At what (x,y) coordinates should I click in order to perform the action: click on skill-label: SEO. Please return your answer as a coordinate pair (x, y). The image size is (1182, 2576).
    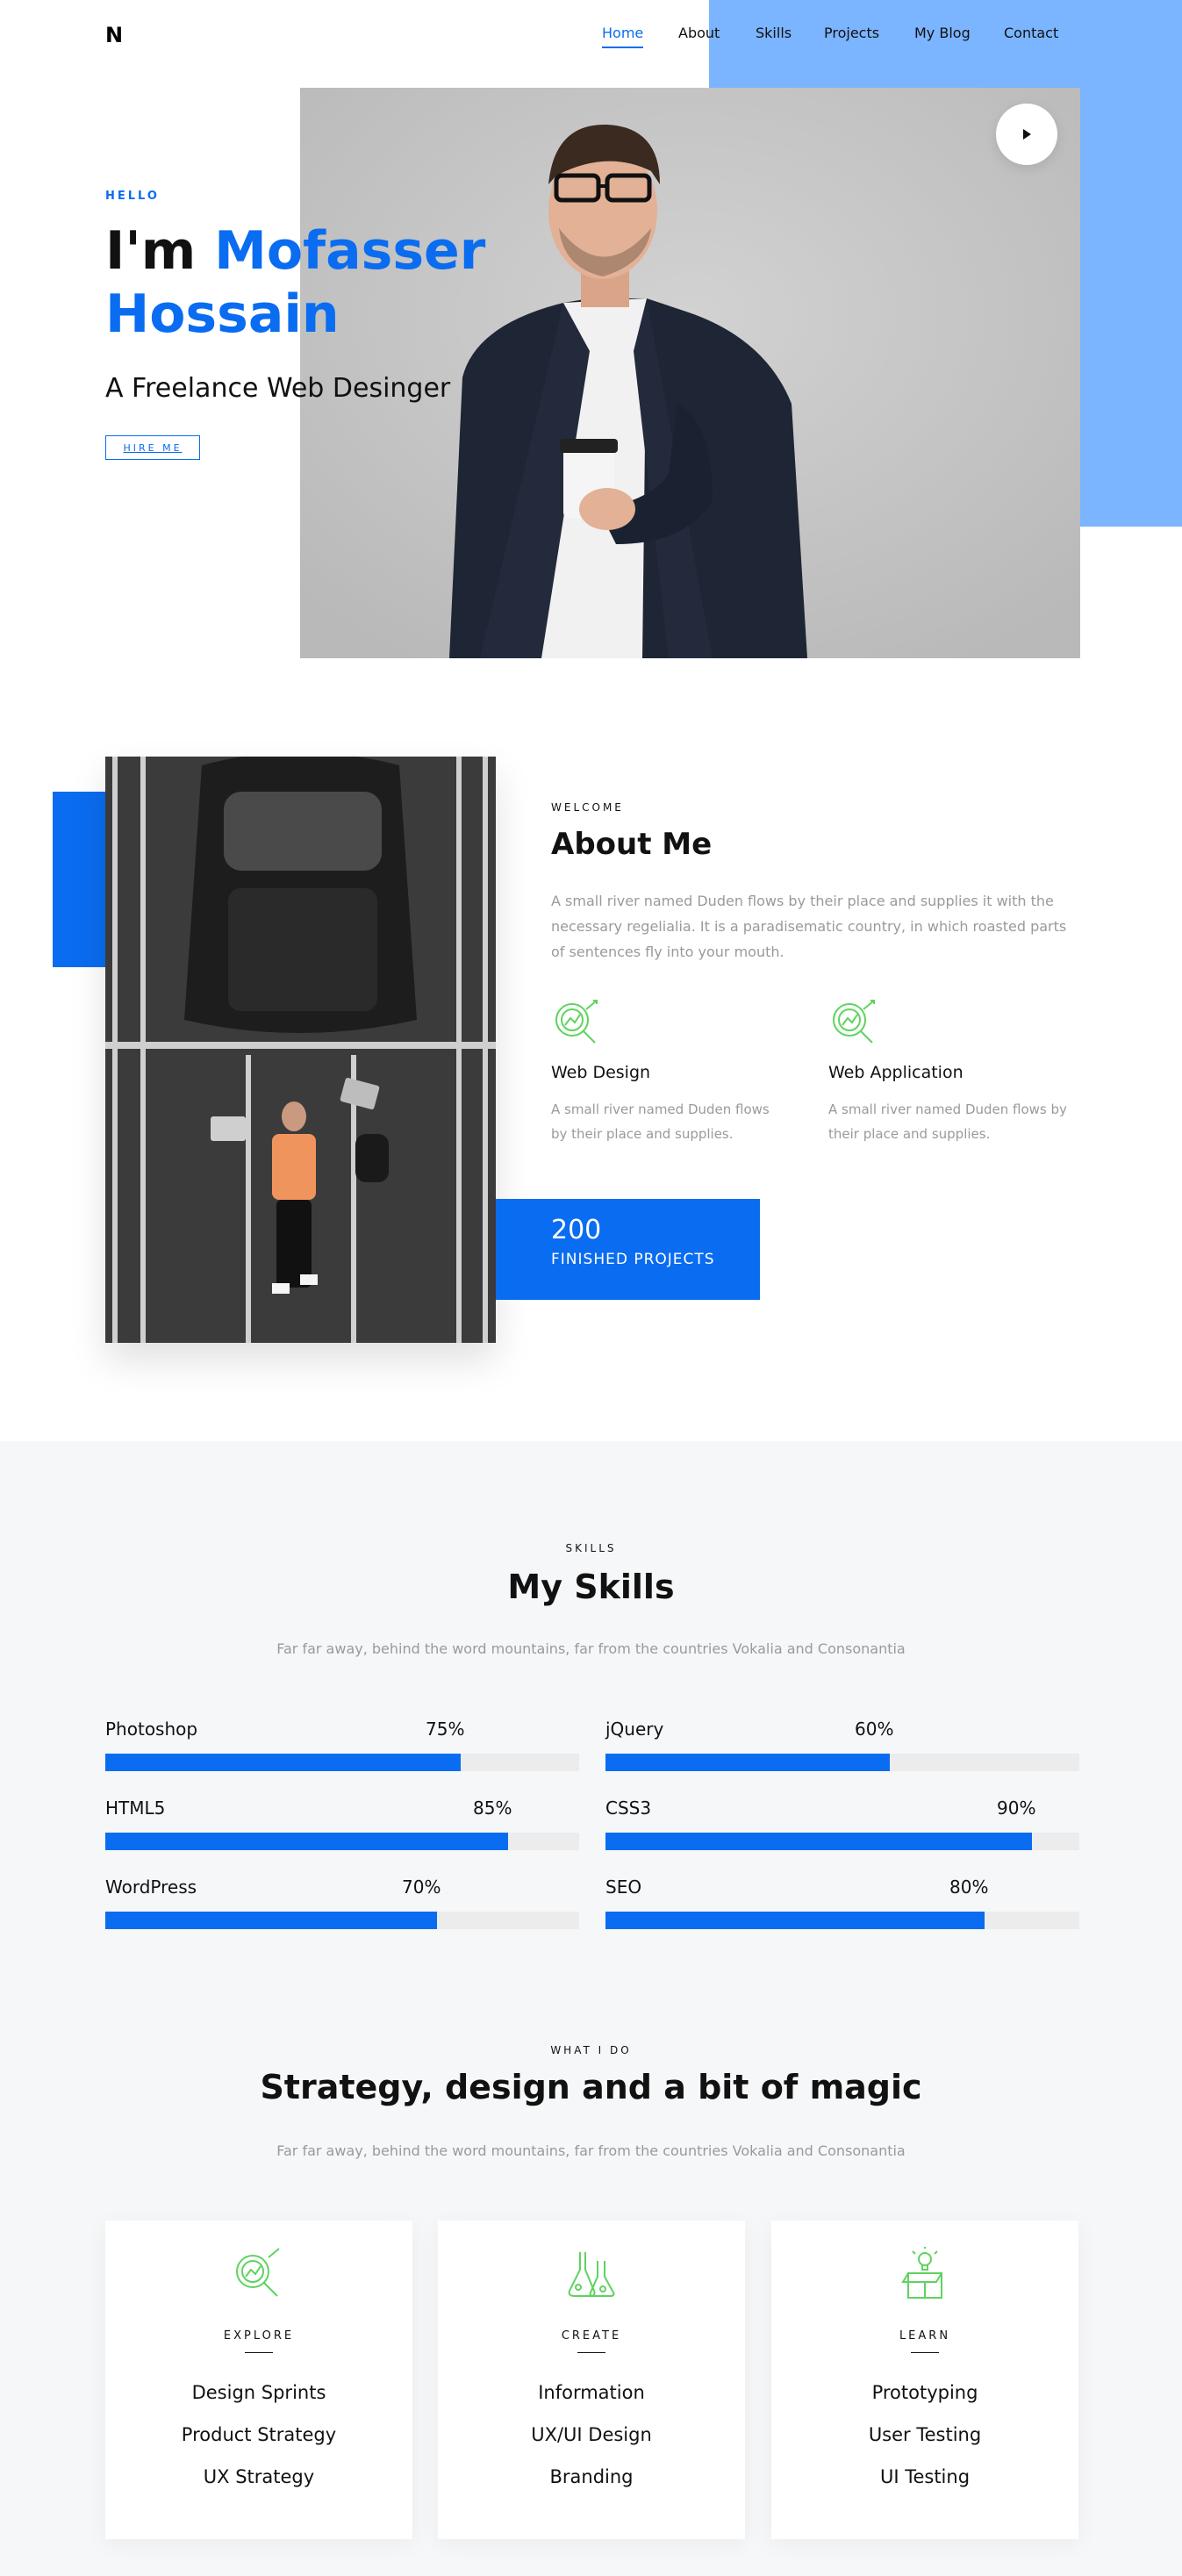
    Looking at the image, I should click on (623, 1887).